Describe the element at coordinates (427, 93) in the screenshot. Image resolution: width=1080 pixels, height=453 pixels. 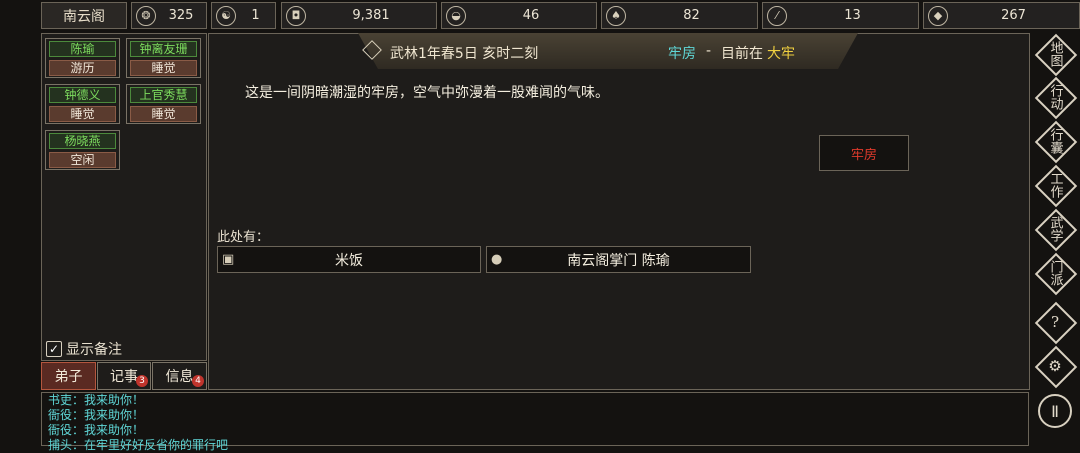
I see `location-description: 这是一间阴暗潮湿的牢房，空气中弥漫着一股难闻的气味。` at that location.